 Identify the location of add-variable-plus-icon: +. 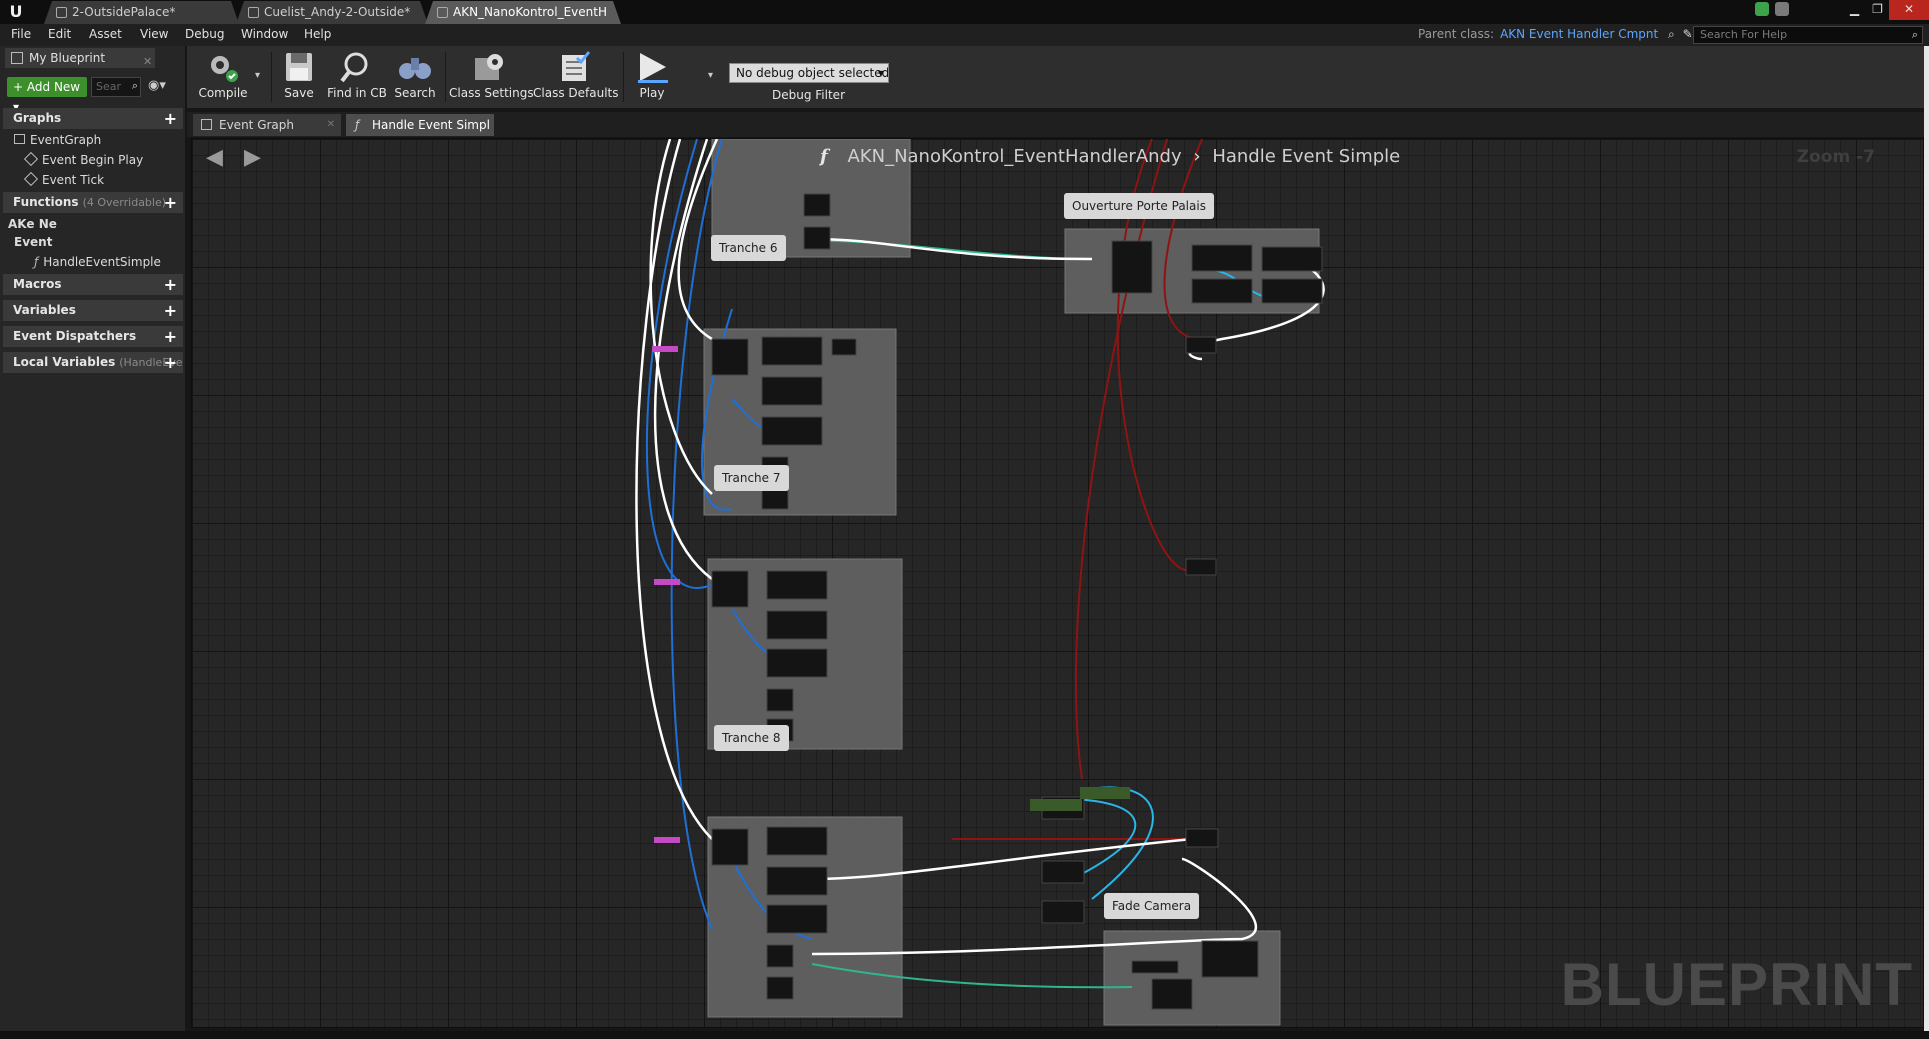
(170, 310).